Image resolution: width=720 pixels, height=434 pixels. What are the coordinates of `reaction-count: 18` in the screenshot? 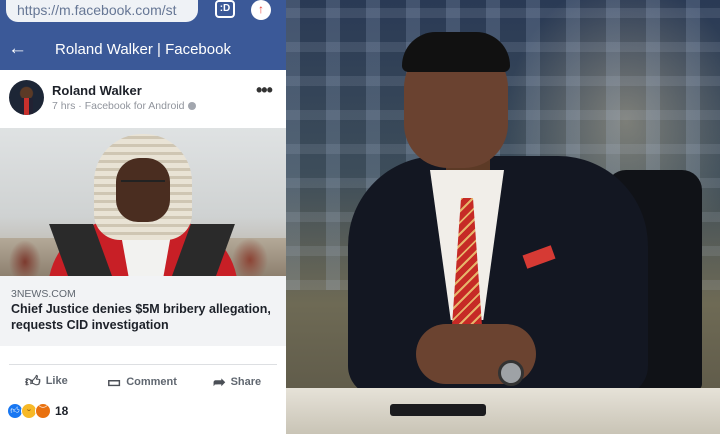 It's located at (62, 411).